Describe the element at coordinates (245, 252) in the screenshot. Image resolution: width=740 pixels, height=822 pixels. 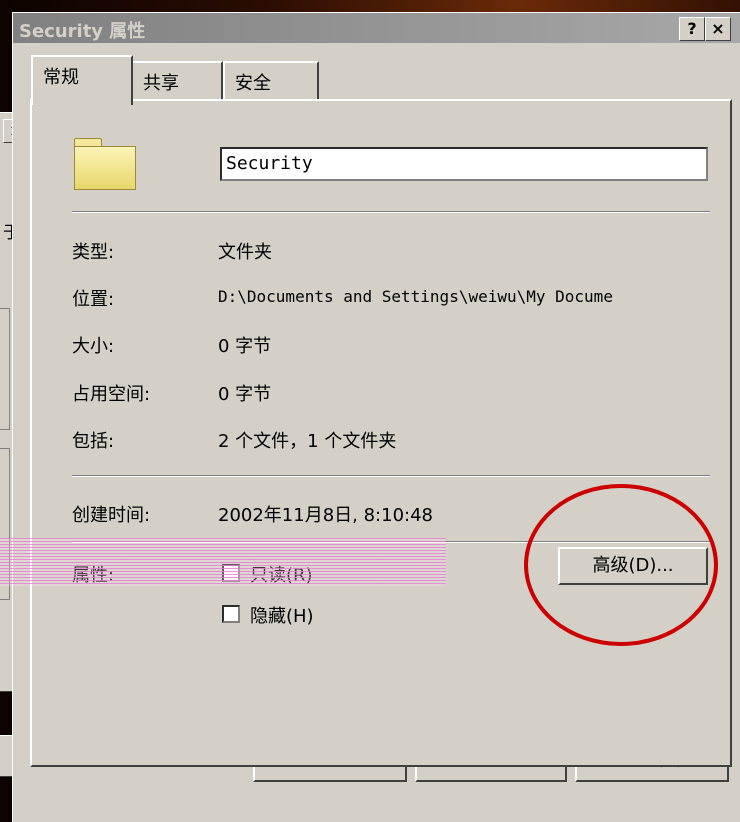
I see `type-value: 文件夹` at that location.